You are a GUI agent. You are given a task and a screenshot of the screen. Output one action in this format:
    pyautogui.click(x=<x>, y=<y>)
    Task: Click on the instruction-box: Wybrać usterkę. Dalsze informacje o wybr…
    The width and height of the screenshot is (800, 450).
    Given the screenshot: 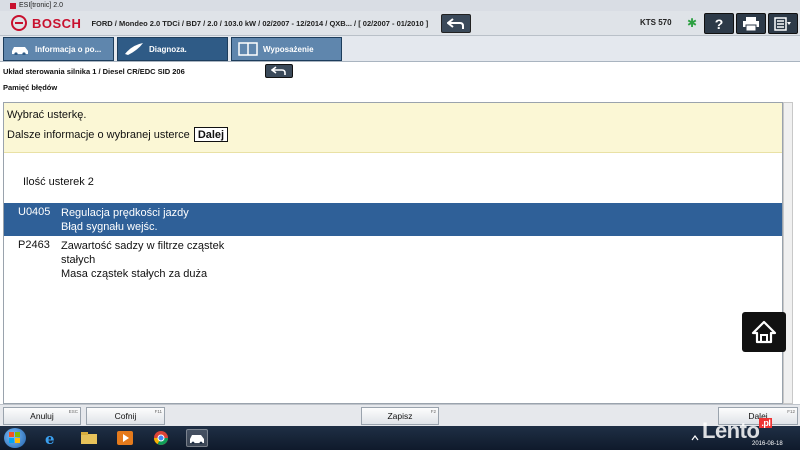 What is the action you would take?
    pyautogui.click(x=393, y=128)
    